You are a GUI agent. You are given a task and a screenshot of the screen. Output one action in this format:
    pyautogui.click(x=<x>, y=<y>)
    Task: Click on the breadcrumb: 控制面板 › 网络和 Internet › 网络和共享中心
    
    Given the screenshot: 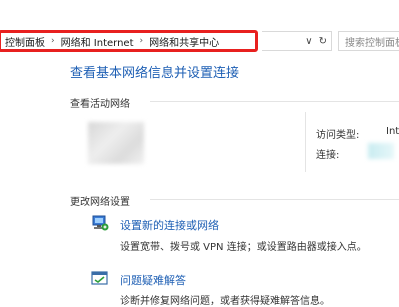 What is the action you would take?
    pyautogui.click(x=129, y=41)
    